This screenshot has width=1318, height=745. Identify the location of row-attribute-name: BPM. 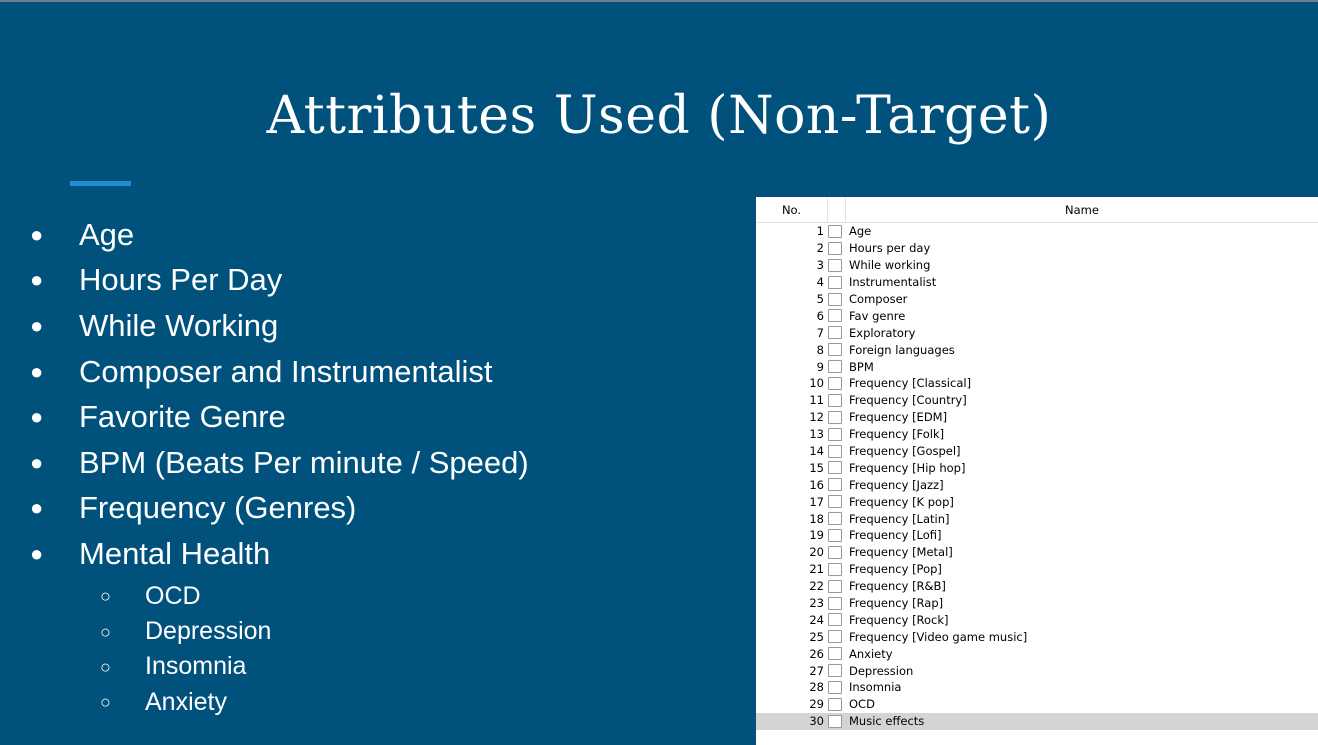
(861, 366).